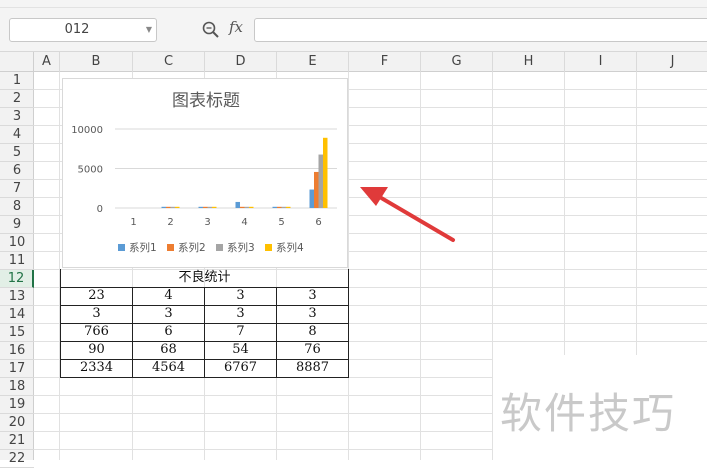 The image size is (707, 468). Describe the element at coordinates (17, 279) in the screenshot. I see `row-header-12: 12` at that location.